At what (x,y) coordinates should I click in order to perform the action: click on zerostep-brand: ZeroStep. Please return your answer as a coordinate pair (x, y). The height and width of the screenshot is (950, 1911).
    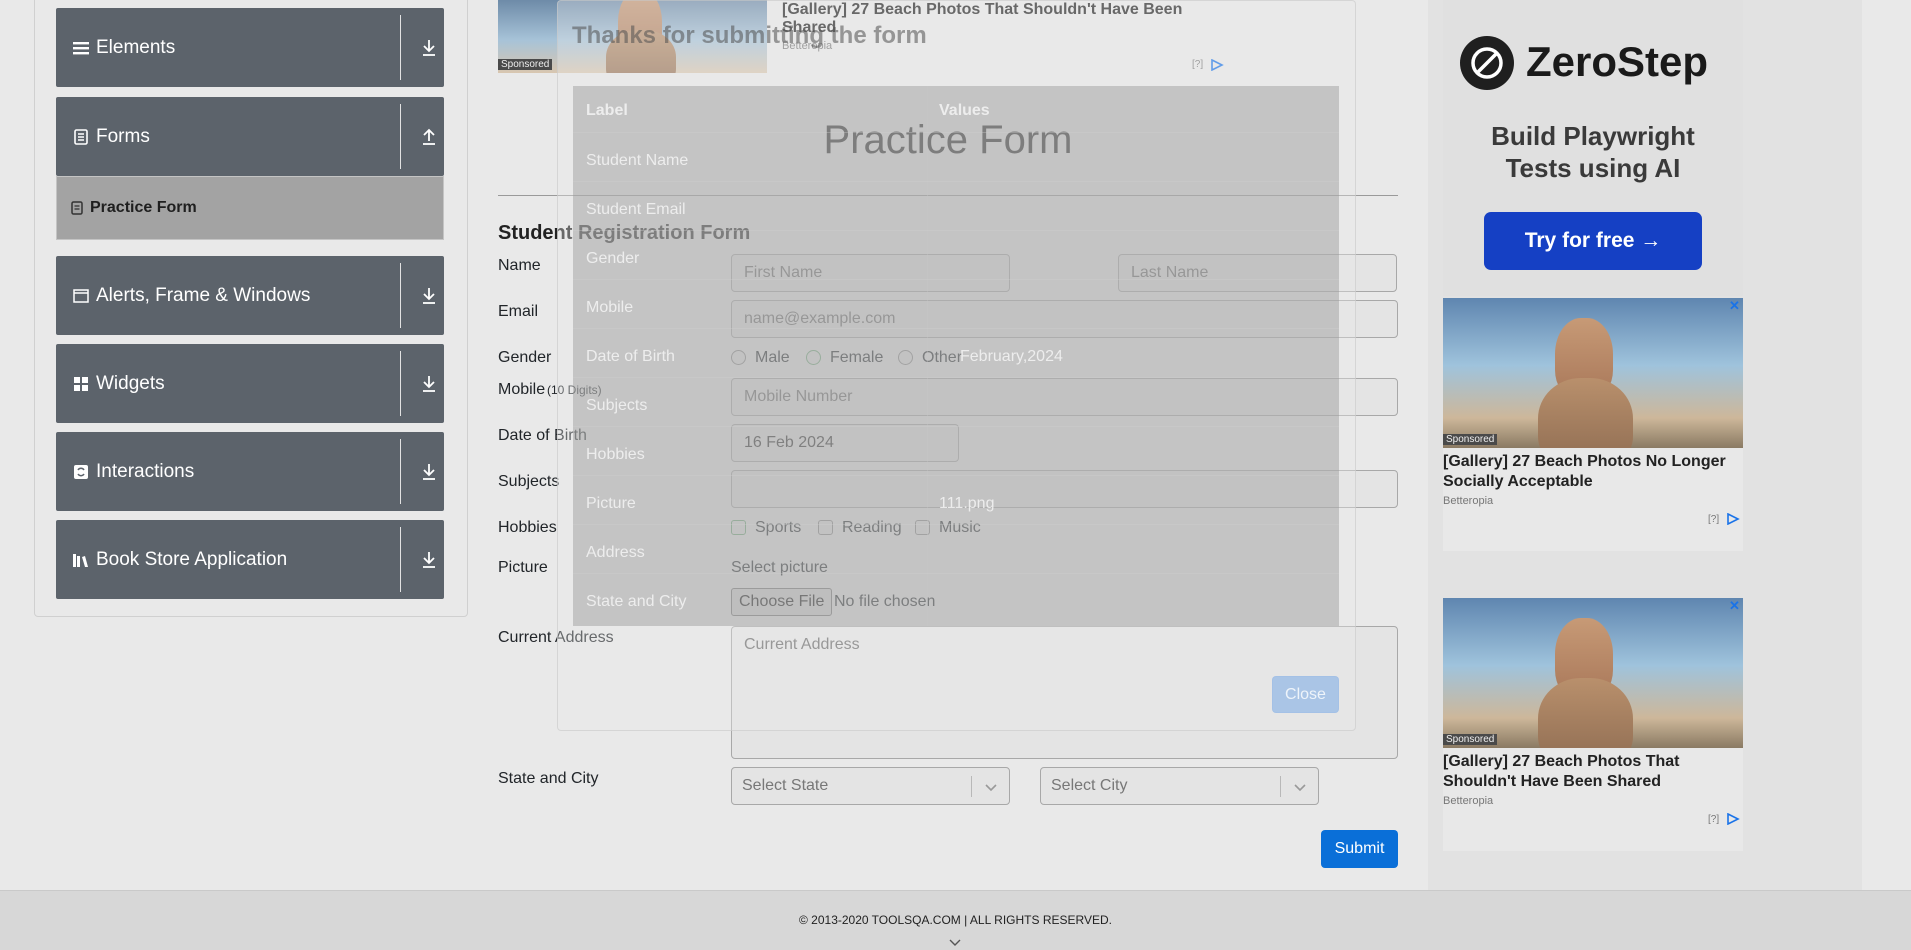
    Looking at the image, I should click on (1617, 61).